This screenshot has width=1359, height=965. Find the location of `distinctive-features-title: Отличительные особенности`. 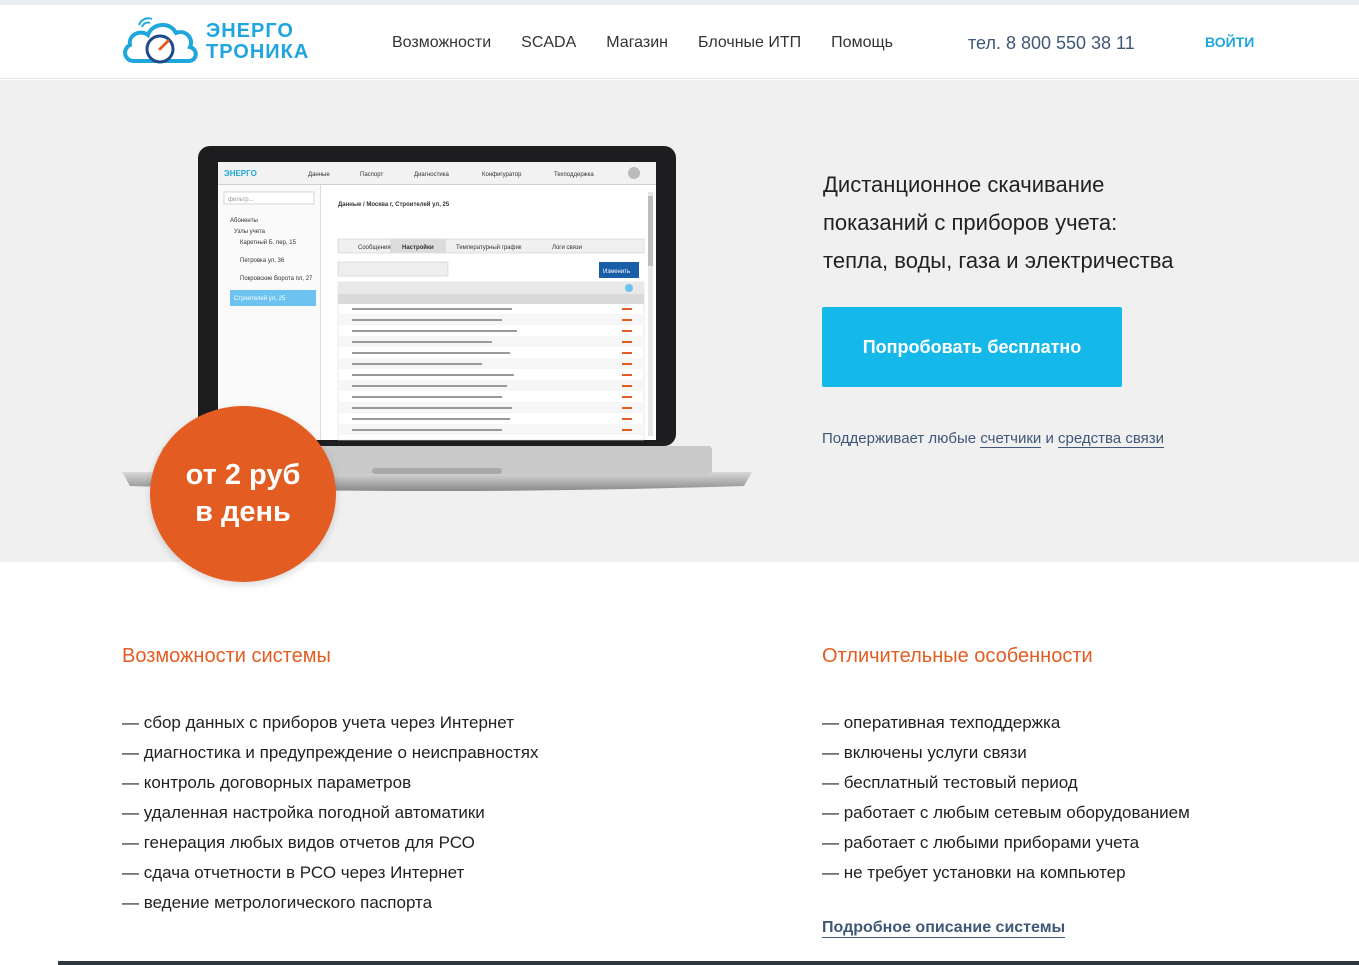

distinctive-features-title: Отличительные особенности is located at coordinates (957, 656).